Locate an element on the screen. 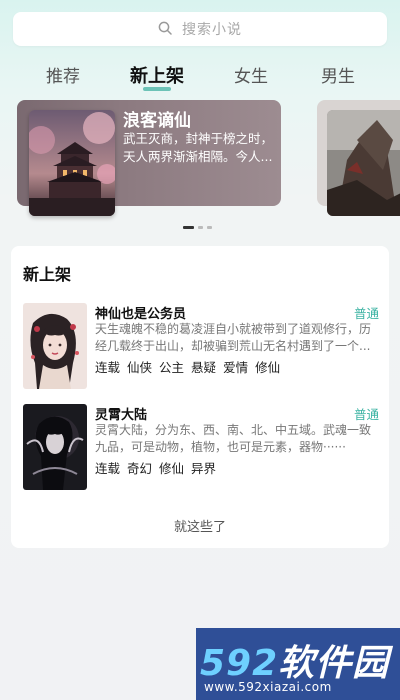 Image resolution: width=400 pixels, height=700 pixels. book-title: 神仙也是公务员 is located at coordinates (141, 314).